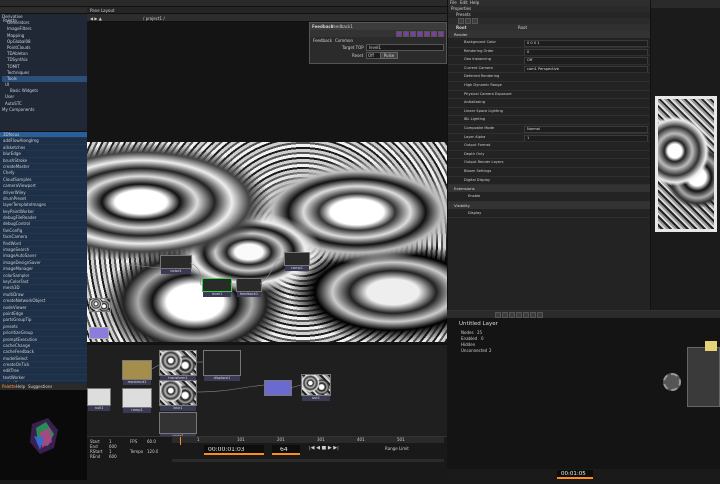 The width and height of the screenshot is (720, 484). What do you see at coordinates (549, 95) in the screenshot?
I see `param-row: Physical Camera Exposure` at bounding box center [549, 95].